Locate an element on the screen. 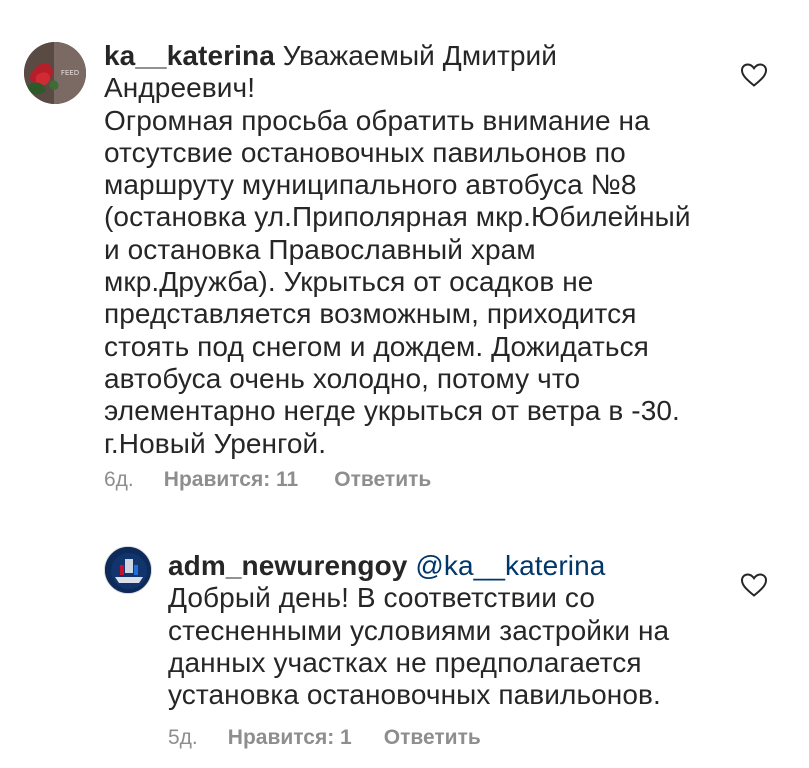  comment-username: ka__katerina is located at coordinates (189, 55).